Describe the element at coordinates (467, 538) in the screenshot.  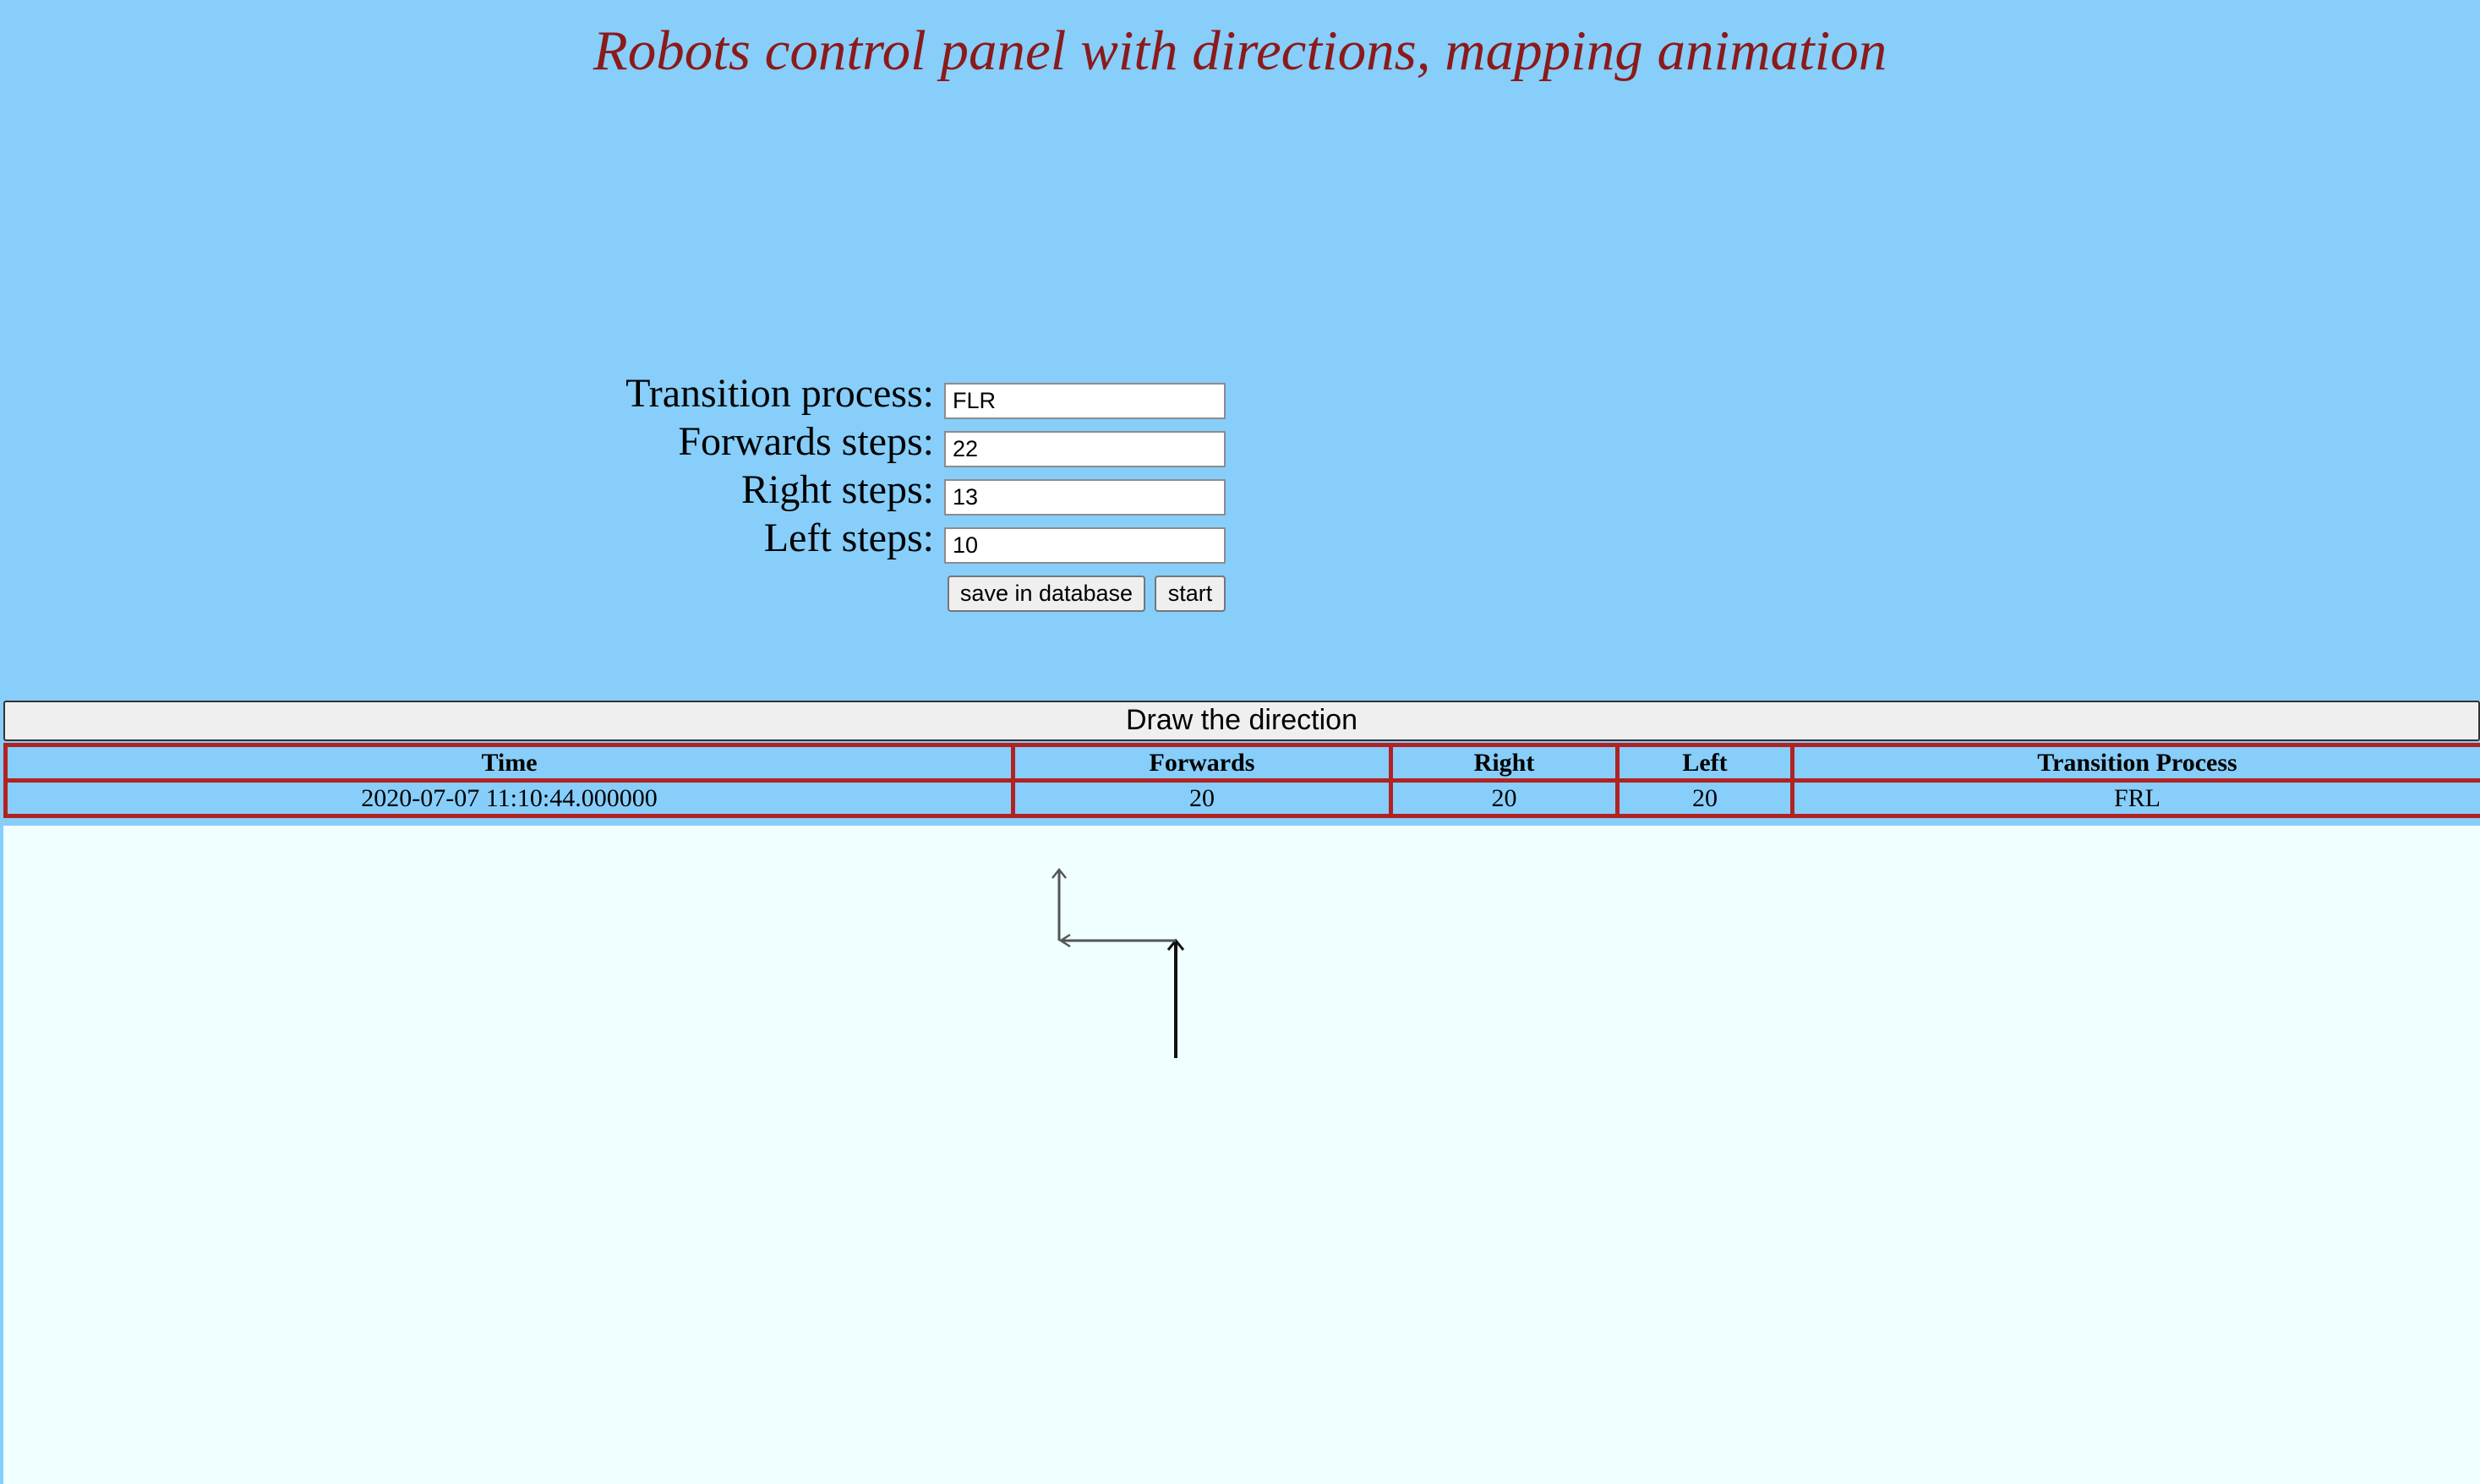
I see `left-row: Left steps:` at that location.